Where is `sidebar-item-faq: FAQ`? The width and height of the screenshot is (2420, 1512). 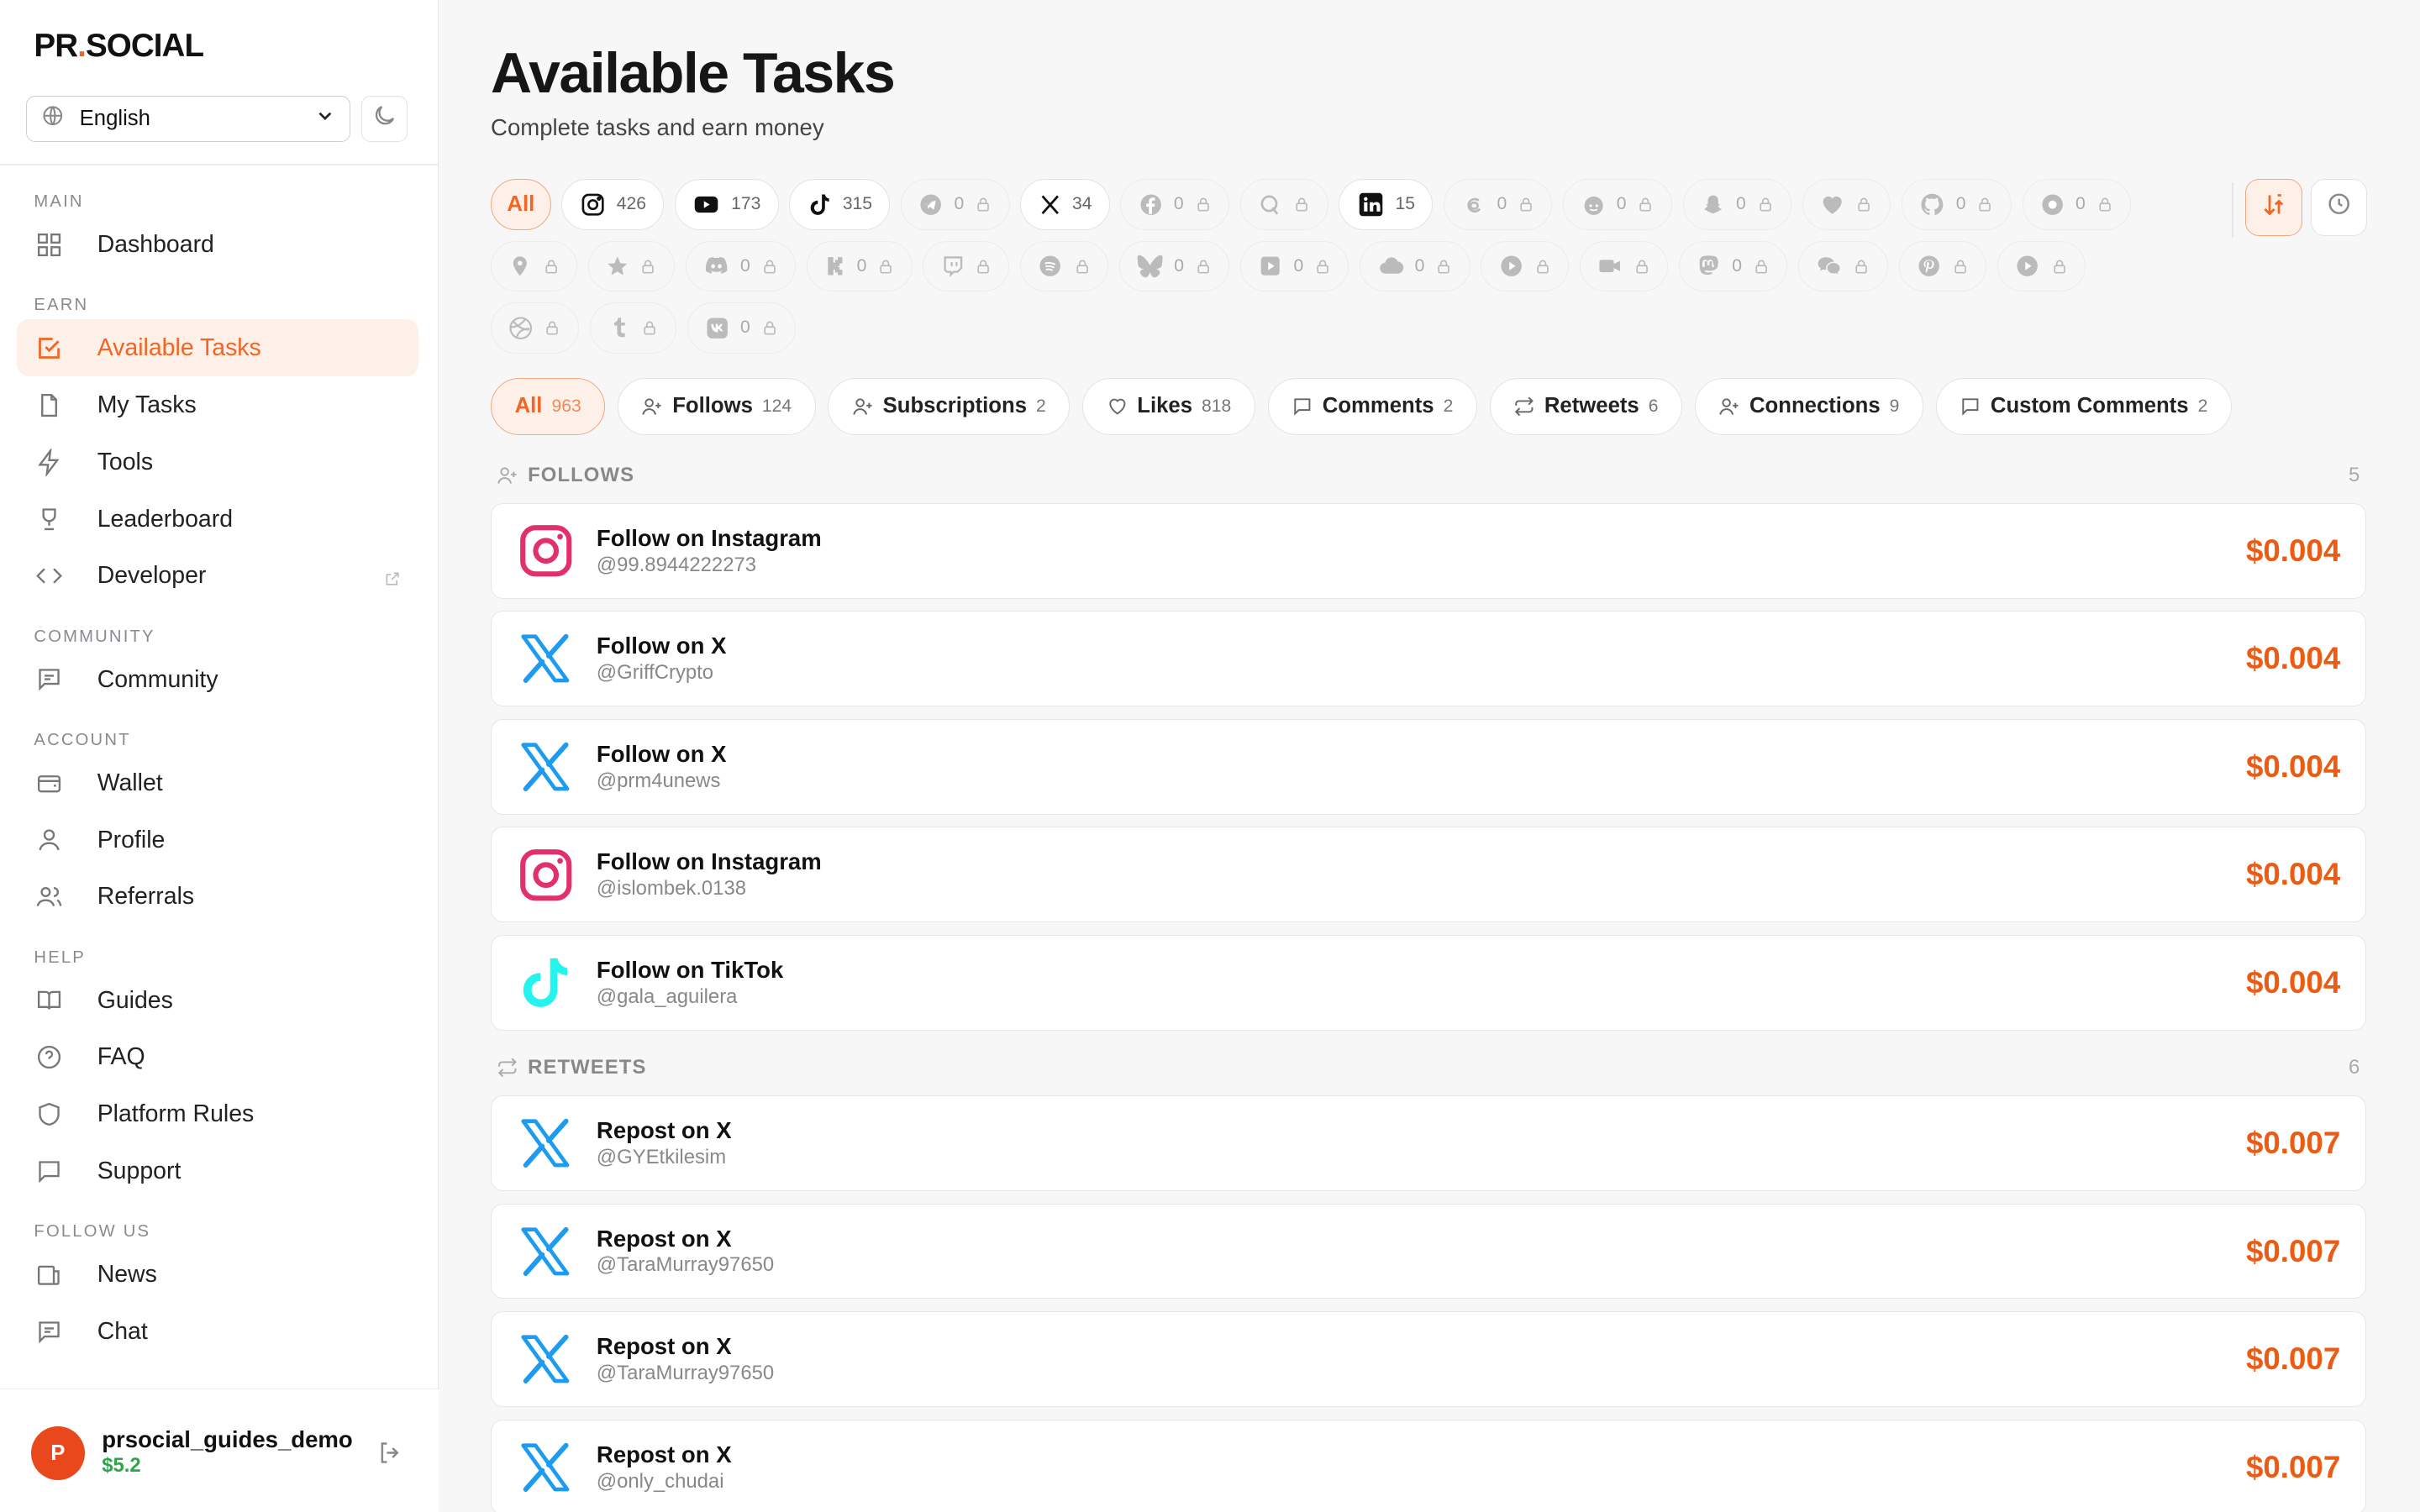
sidebar-item-faq: FAQ is located at coordinates (218, 1057).